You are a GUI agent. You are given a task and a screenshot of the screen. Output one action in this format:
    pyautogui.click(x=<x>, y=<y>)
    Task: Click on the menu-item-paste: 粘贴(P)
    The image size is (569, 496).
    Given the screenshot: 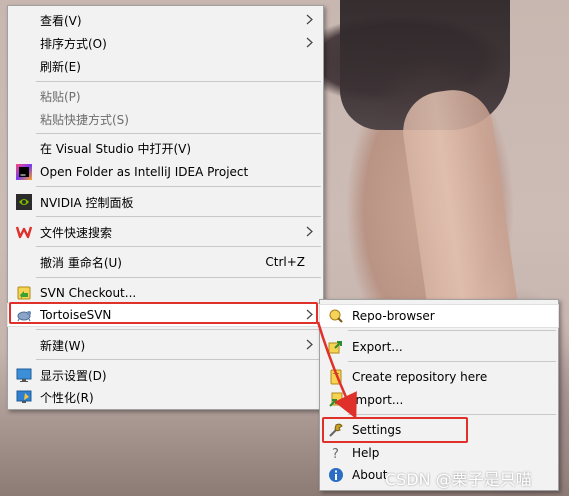 What is the action you would take?
    pyautogui.click(x=165, y=96)
    